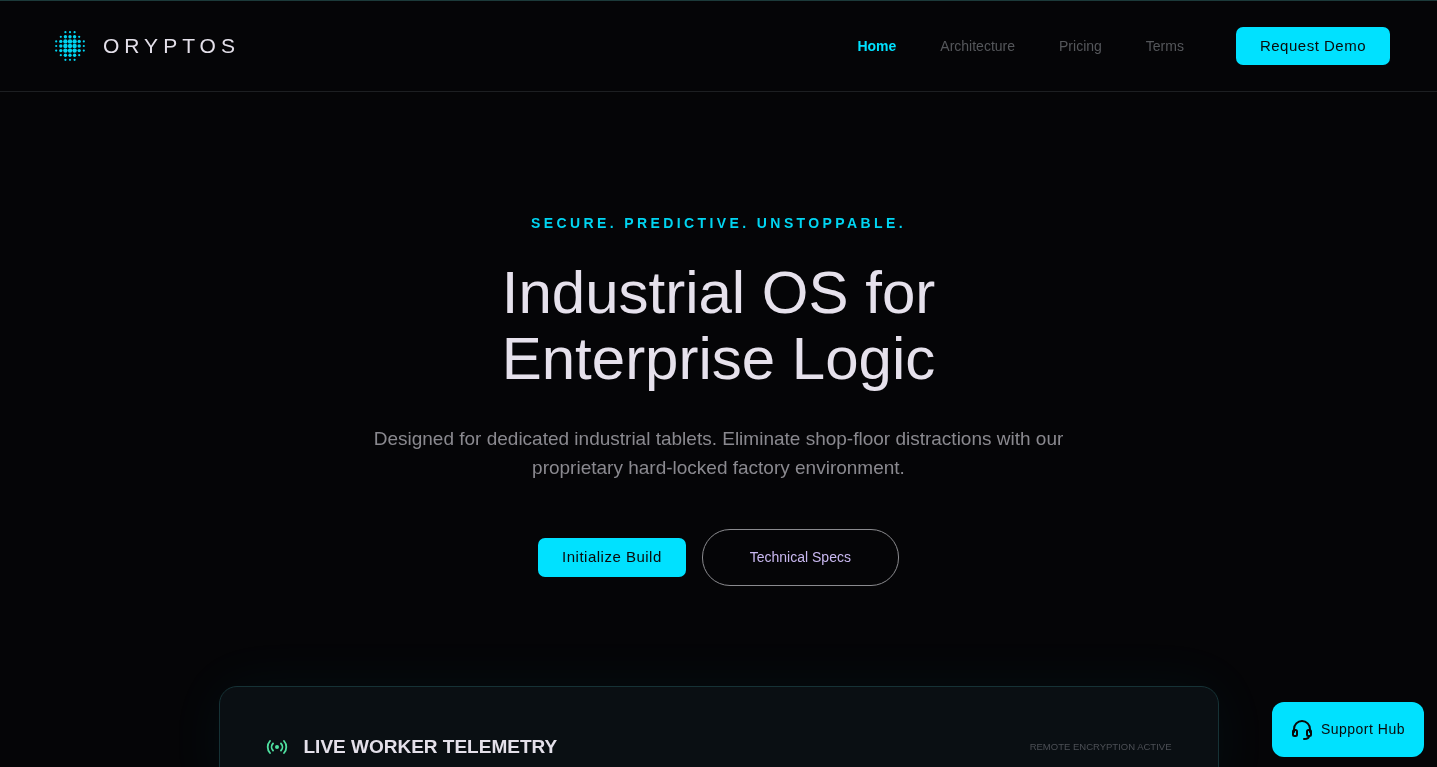 Image resolution: width=1437 pixels, height=767 pixels. I want to click on hero-description: Designed for dedicated industrial tablets. Eliminate shop-floor distractions with our proprietary hard-locked factory environment., so click(718, 453).